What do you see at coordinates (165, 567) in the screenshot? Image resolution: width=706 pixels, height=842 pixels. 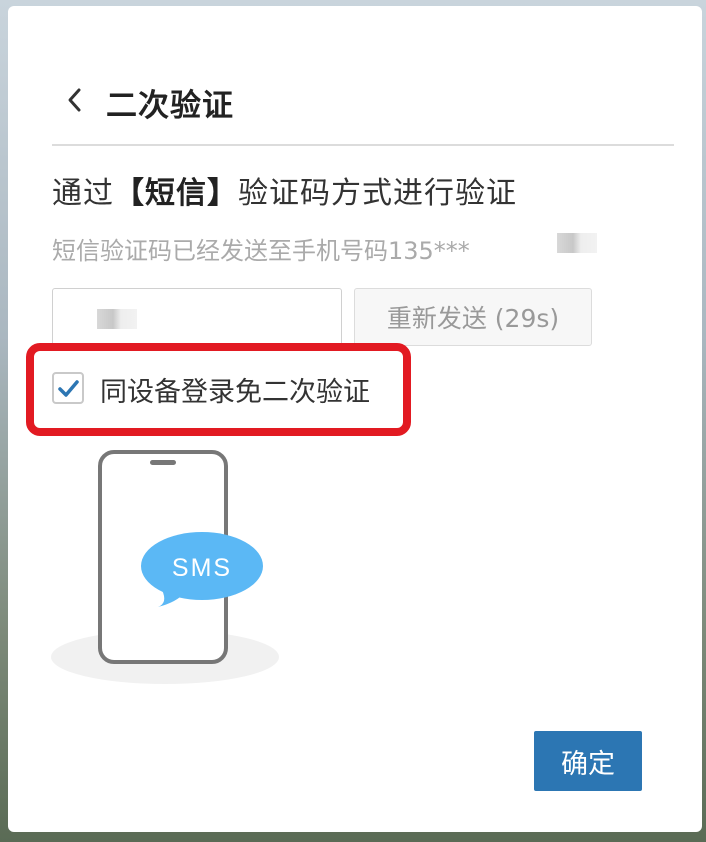 I see `phone-sms-icon: SMS` at bounding box center [165, 567].